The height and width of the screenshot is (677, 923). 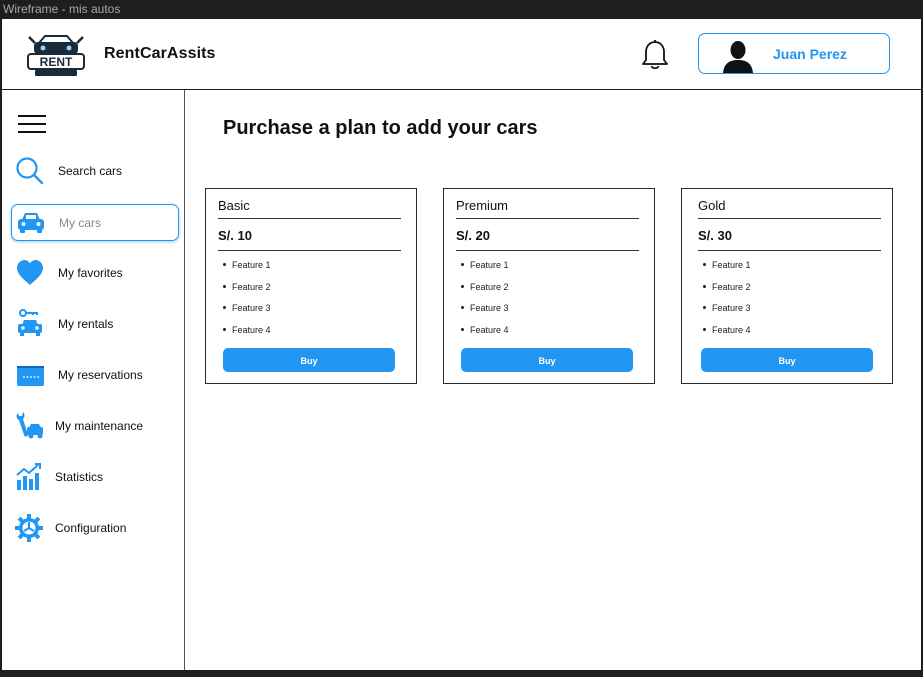 I want to click on user-name: Juan Perez, so click(x=810, y=54).